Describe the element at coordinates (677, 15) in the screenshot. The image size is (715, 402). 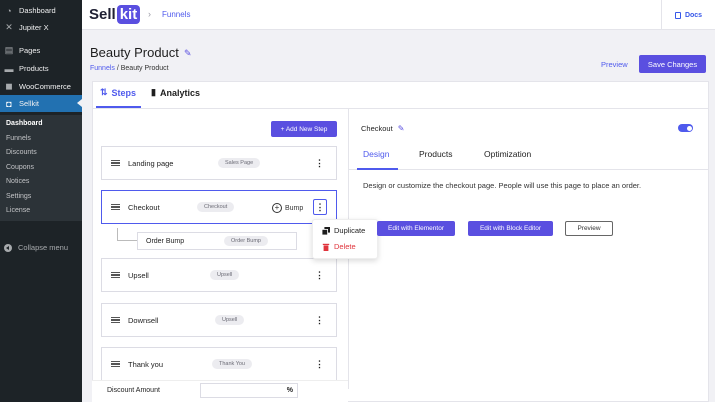
I see `book-icon` at that location.